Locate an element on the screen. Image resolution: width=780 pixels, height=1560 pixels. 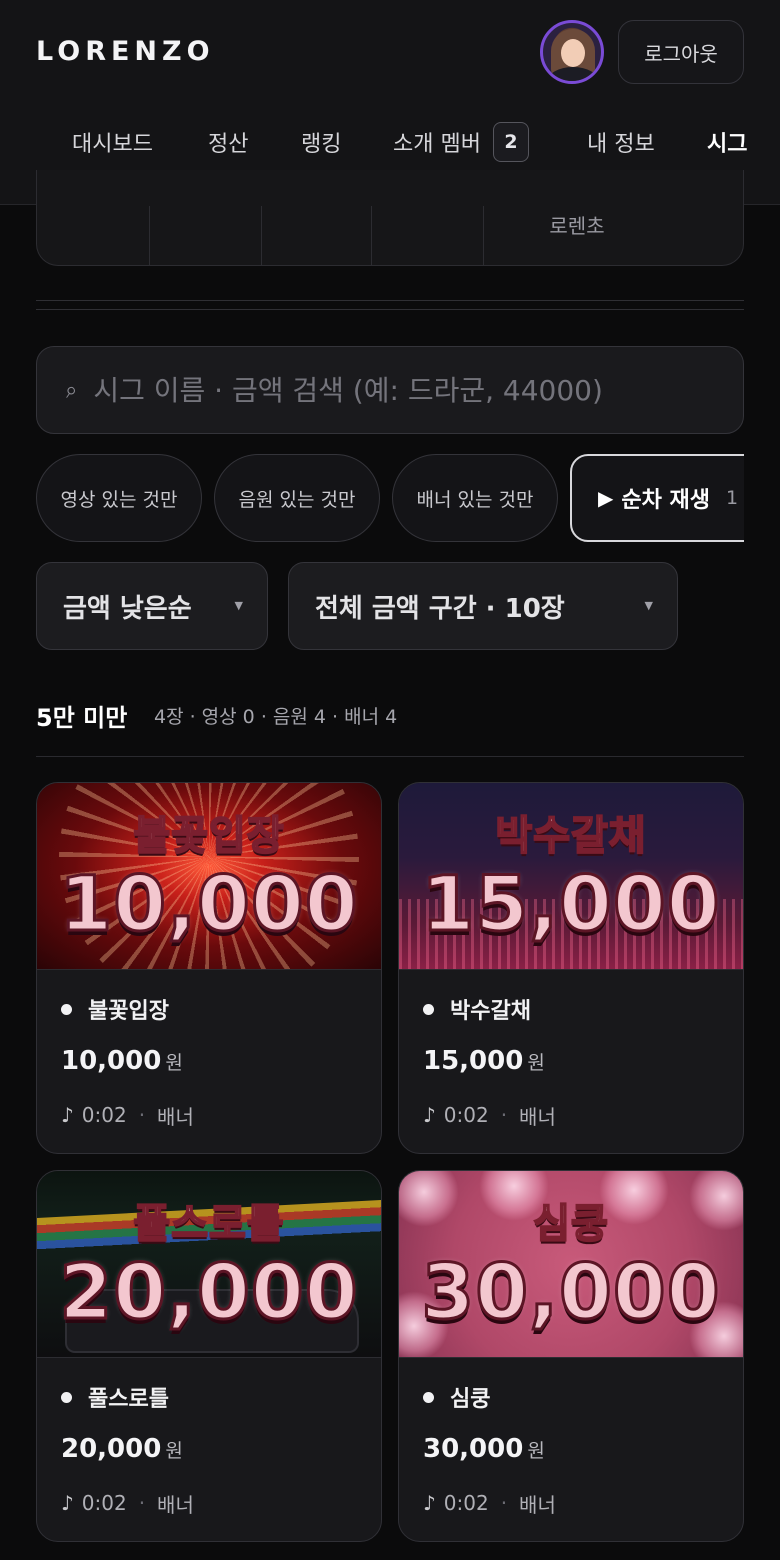
range-select-value: 전체 금액 구간 · 10장 is located at coordinates (440, 608).